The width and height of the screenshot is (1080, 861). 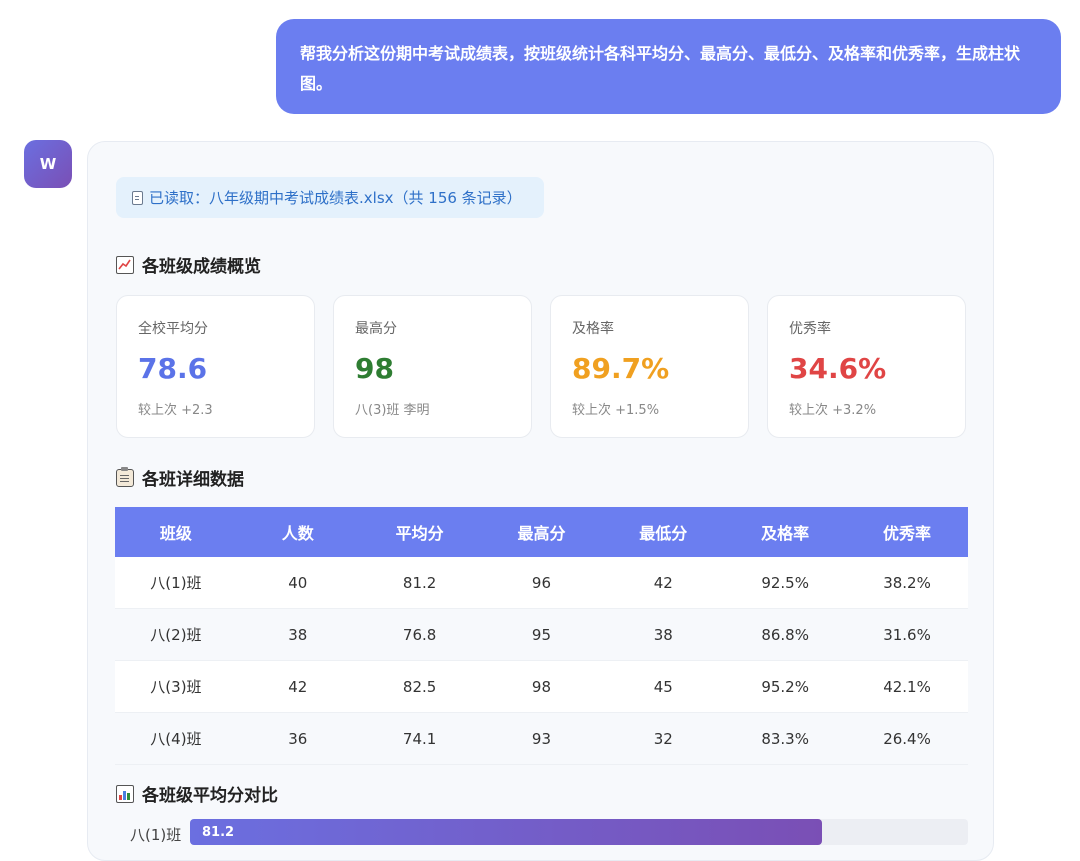 I want to click on table-cell: 40, so click(x=297, y=583).